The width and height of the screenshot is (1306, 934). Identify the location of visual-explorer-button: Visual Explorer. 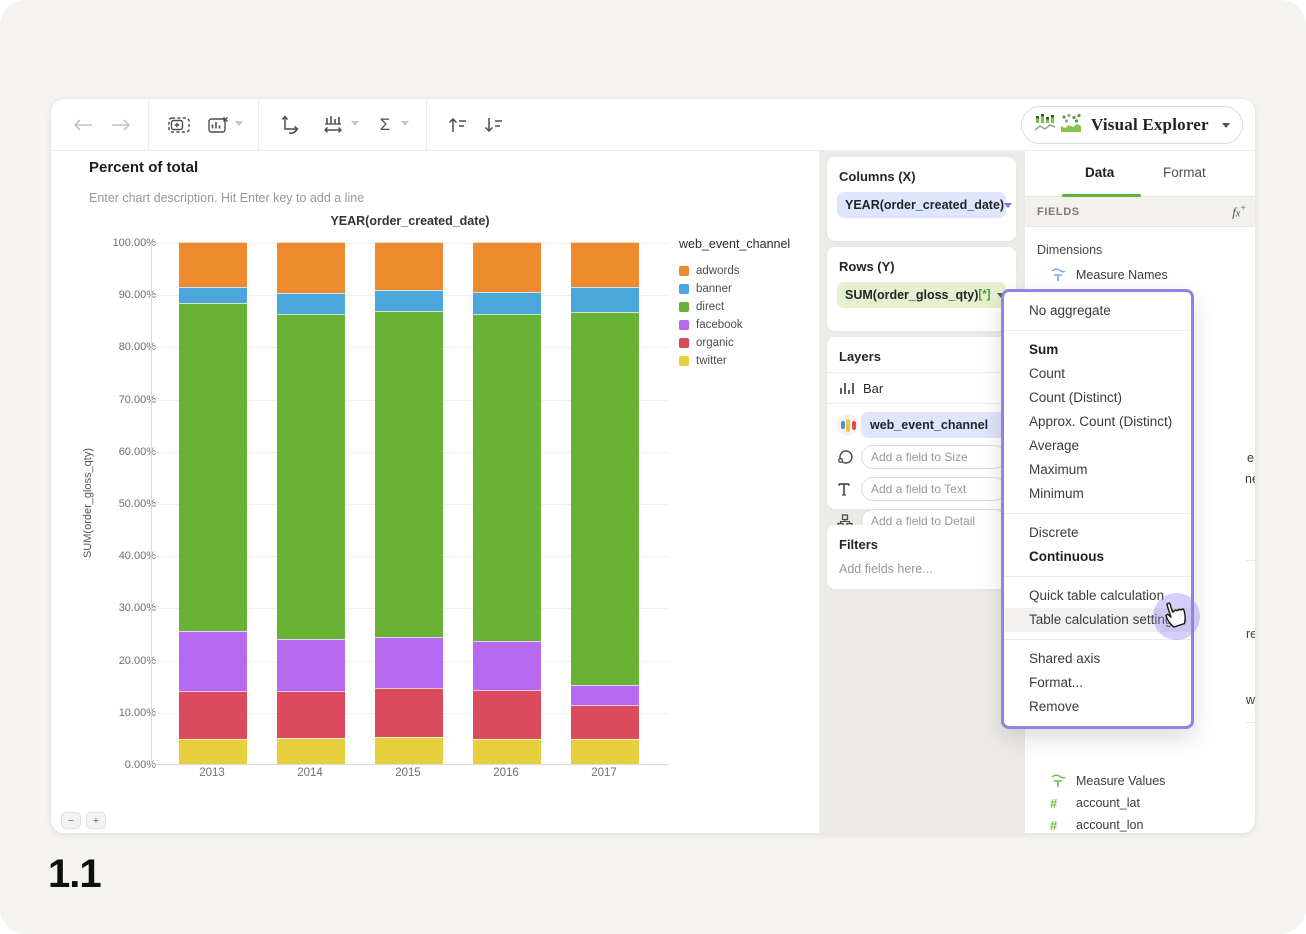
(1132, 125).